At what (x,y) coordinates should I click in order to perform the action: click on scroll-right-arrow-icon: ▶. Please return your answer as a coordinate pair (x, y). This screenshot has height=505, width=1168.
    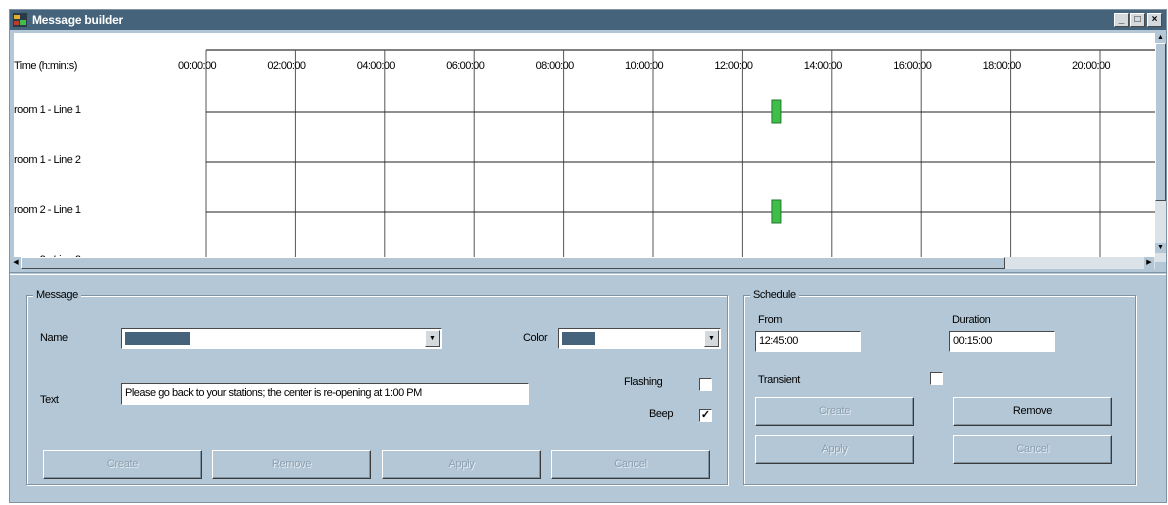
    Looking at the image, I should click on (1149, 263).